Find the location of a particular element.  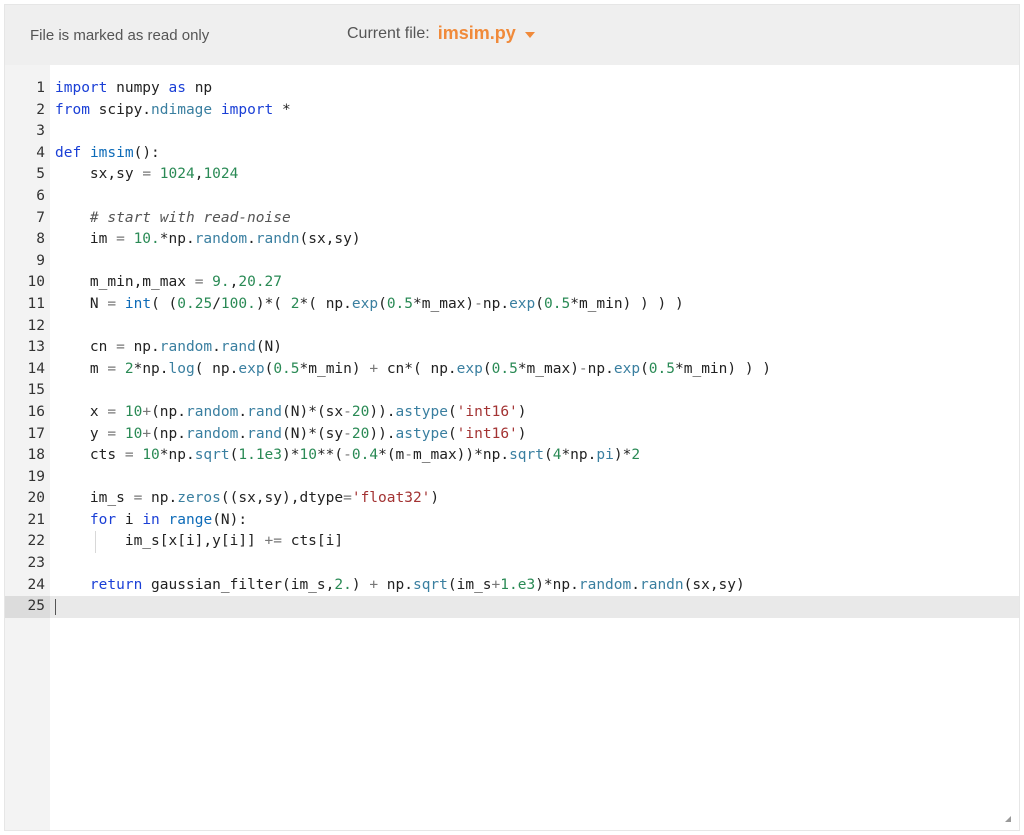

current-file-label: Current file: is located at coordinates (388, 33).